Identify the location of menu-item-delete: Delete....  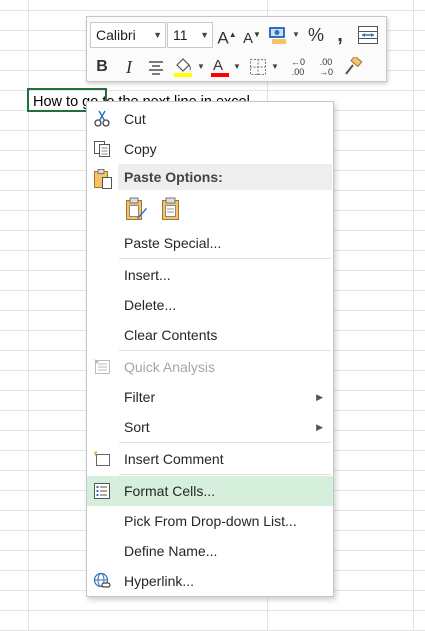
(210, 305).